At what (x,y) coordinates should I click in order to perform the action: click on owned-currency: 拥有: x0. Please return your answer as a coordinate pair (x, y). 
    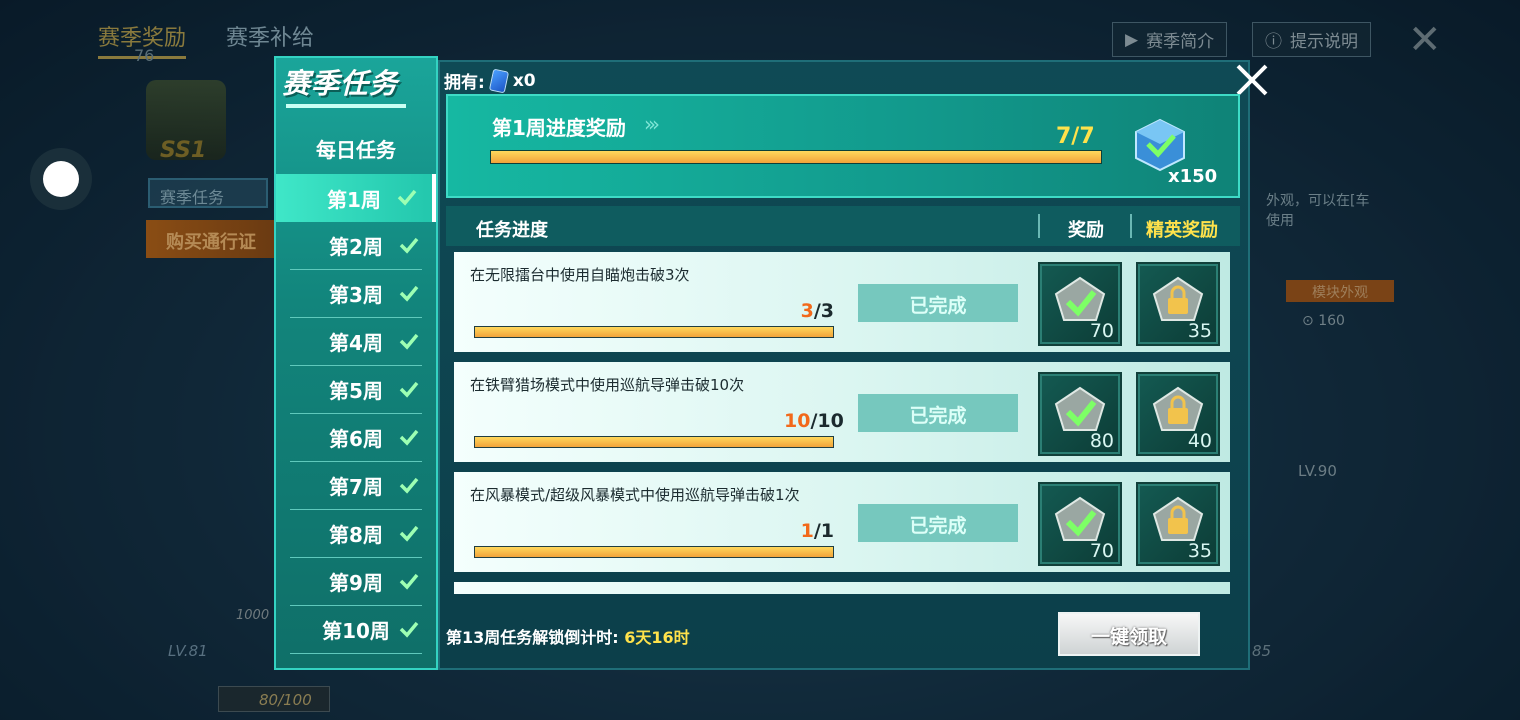
    Looking at the image, I should click on (490, 80).